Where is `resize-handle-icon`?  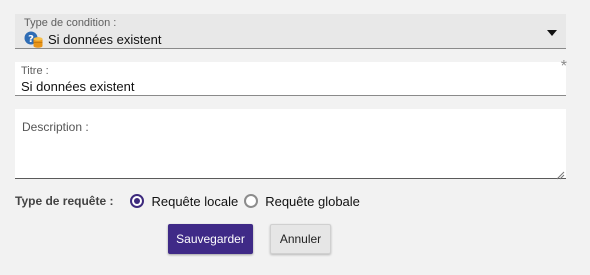 resize-handle-icon is located at coordinates (560, 173).